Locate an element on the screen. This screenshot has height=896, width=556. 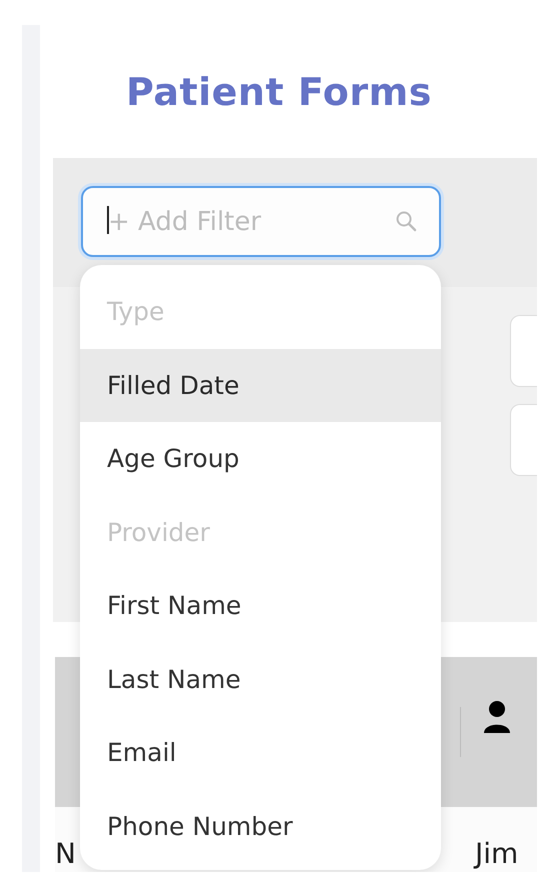
menu-item: Type is located at coordinates (136, 312).